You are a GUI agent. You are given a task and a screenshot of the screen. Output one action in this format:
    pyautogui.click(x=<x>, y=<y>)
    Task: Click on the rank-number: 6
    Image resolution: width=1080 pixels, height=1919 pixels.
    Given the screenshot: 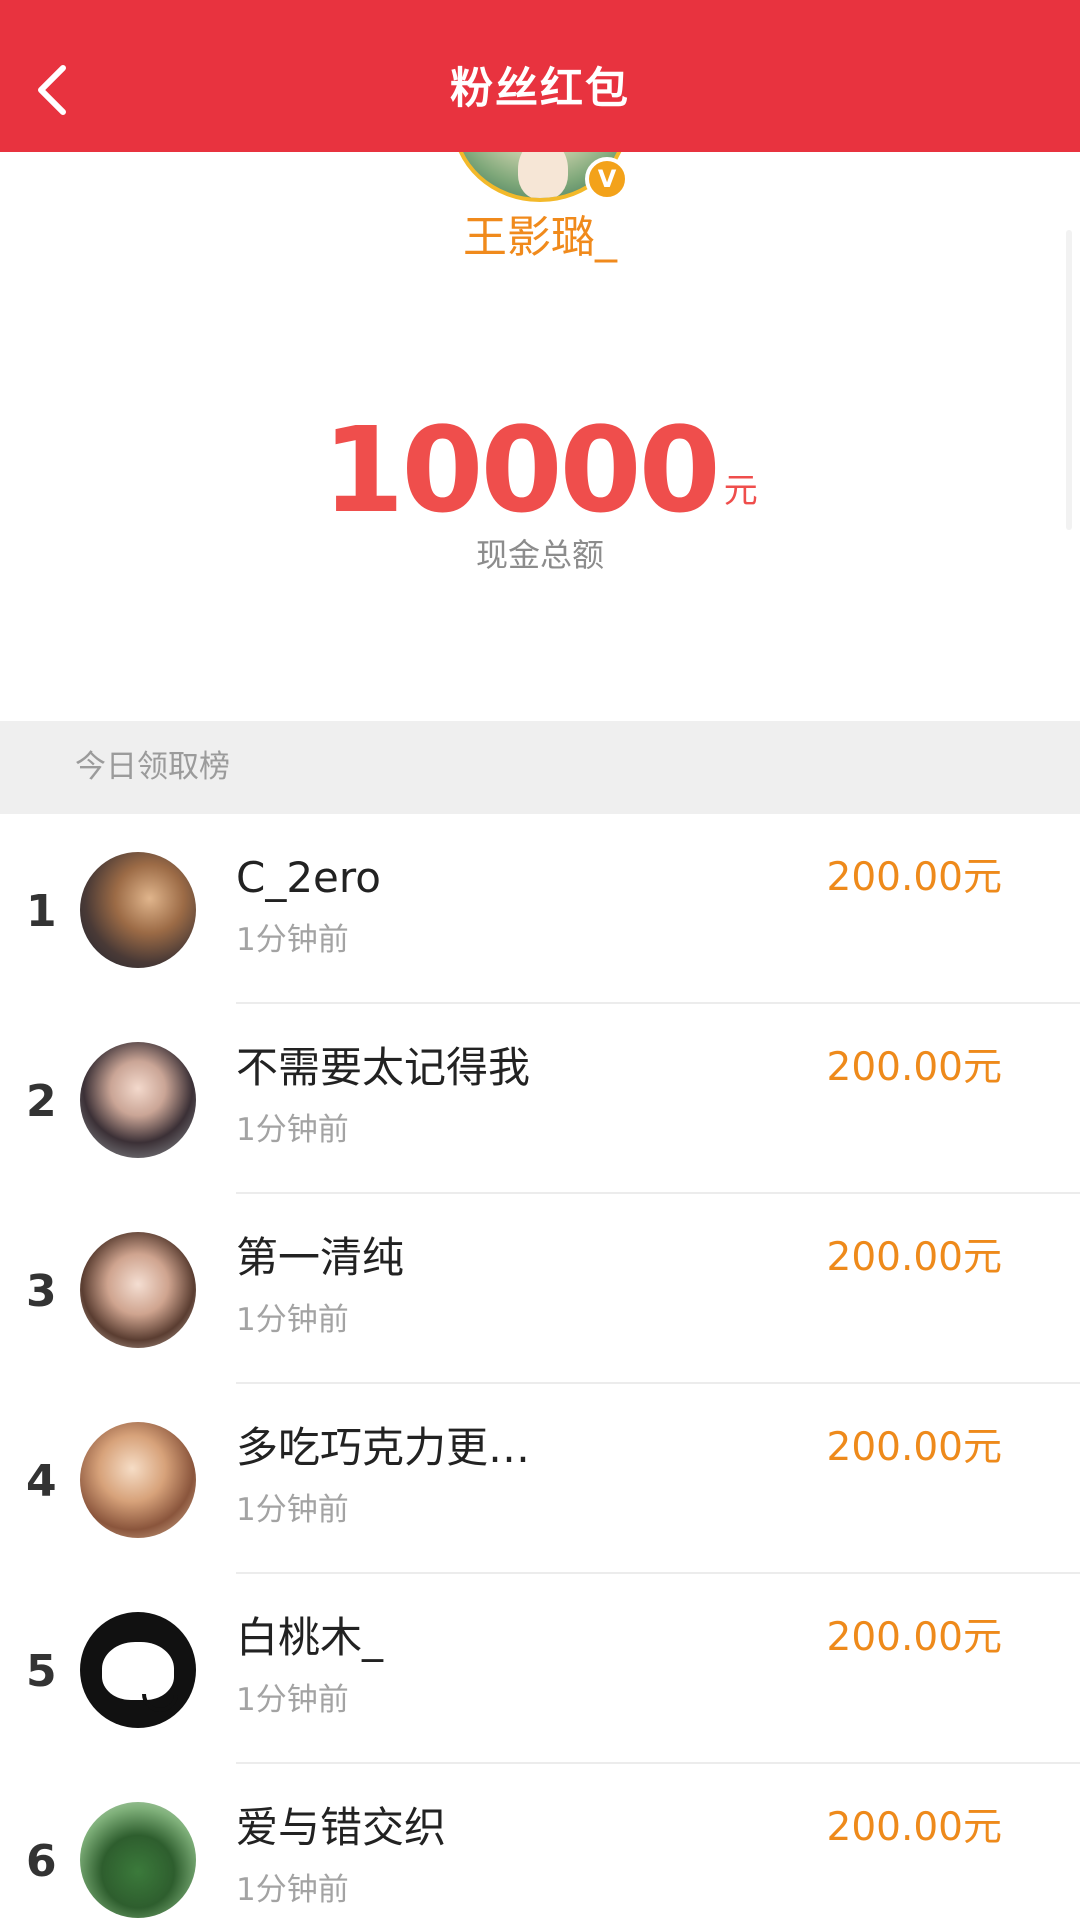 What is the action you would take?
    pyautogui.click(x=41, y=1861)
    